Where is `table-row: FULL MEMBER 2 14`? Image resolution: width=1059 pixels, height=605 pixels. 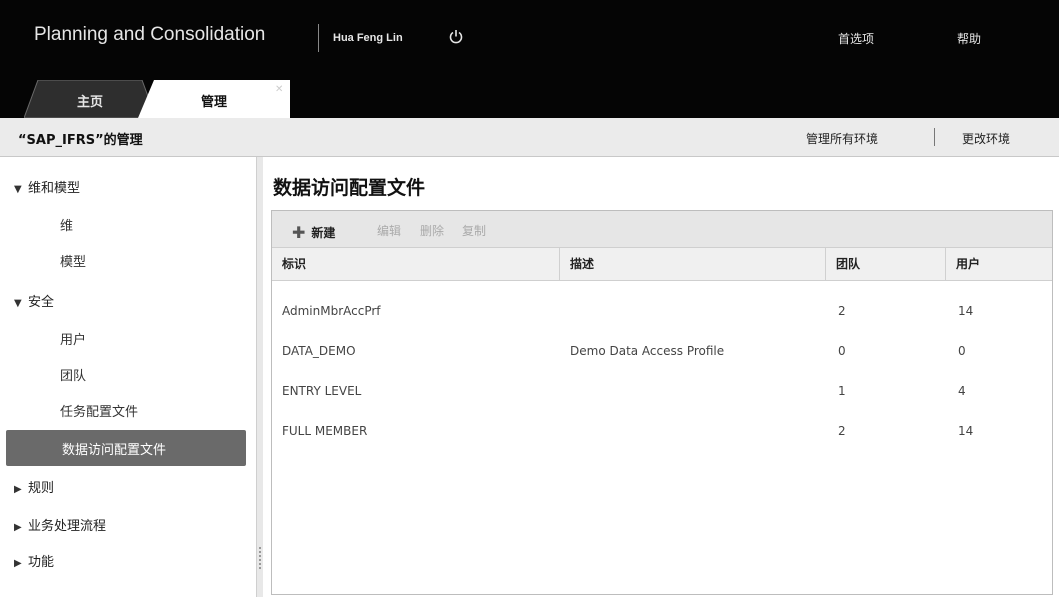
table-row: FULL MEMBER 2 14 is located at coordinates (662, 431).